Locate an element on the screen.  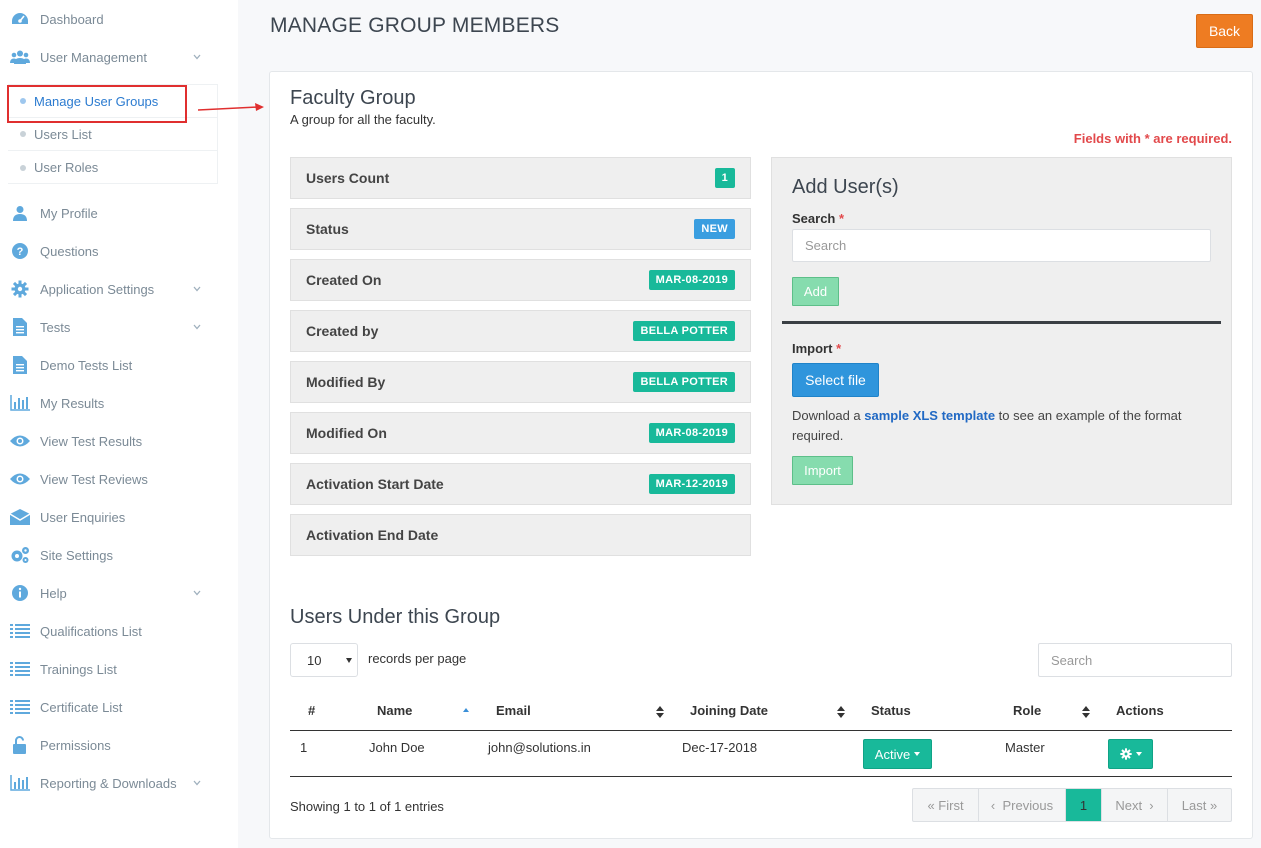
column-header-joining-date: Joining Date is located at coordinates (729, 710).